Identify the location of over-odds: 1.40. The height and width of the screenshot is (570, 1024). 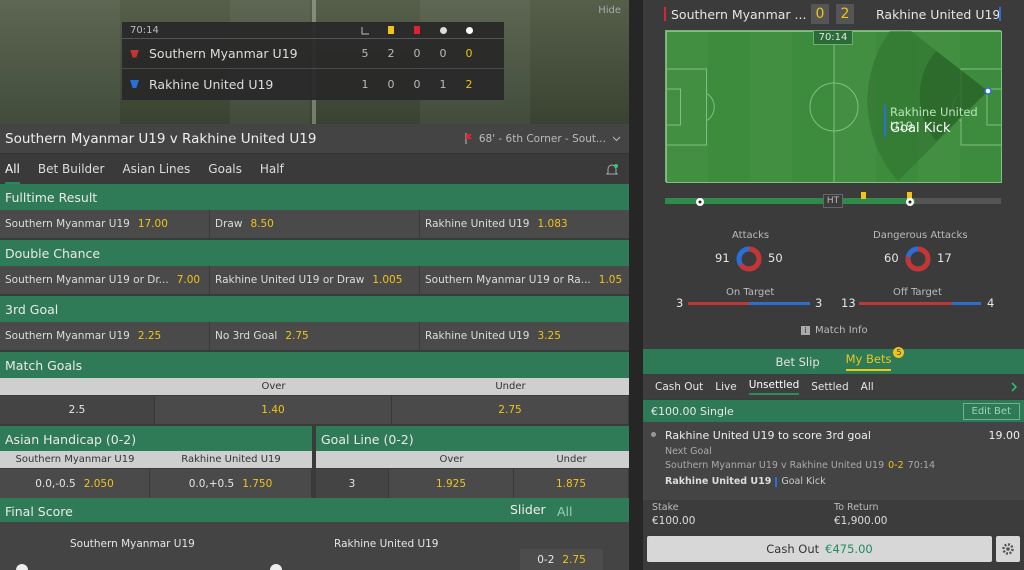
(273, 410).